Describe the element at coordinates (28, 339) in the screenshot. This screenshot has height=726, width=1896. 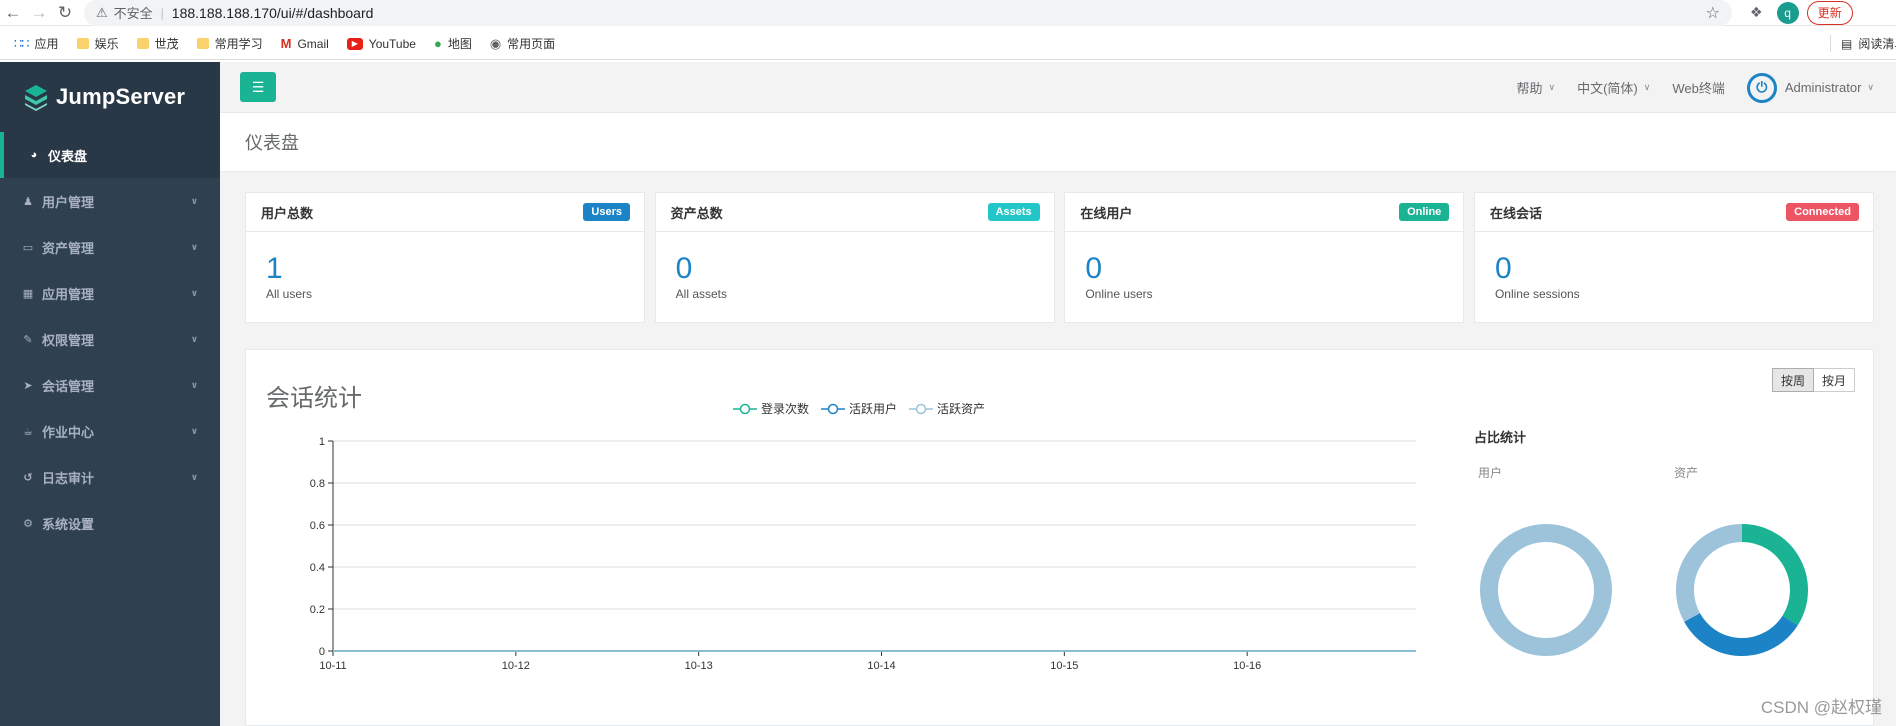
I see `edit-icon: ✎` at that location.